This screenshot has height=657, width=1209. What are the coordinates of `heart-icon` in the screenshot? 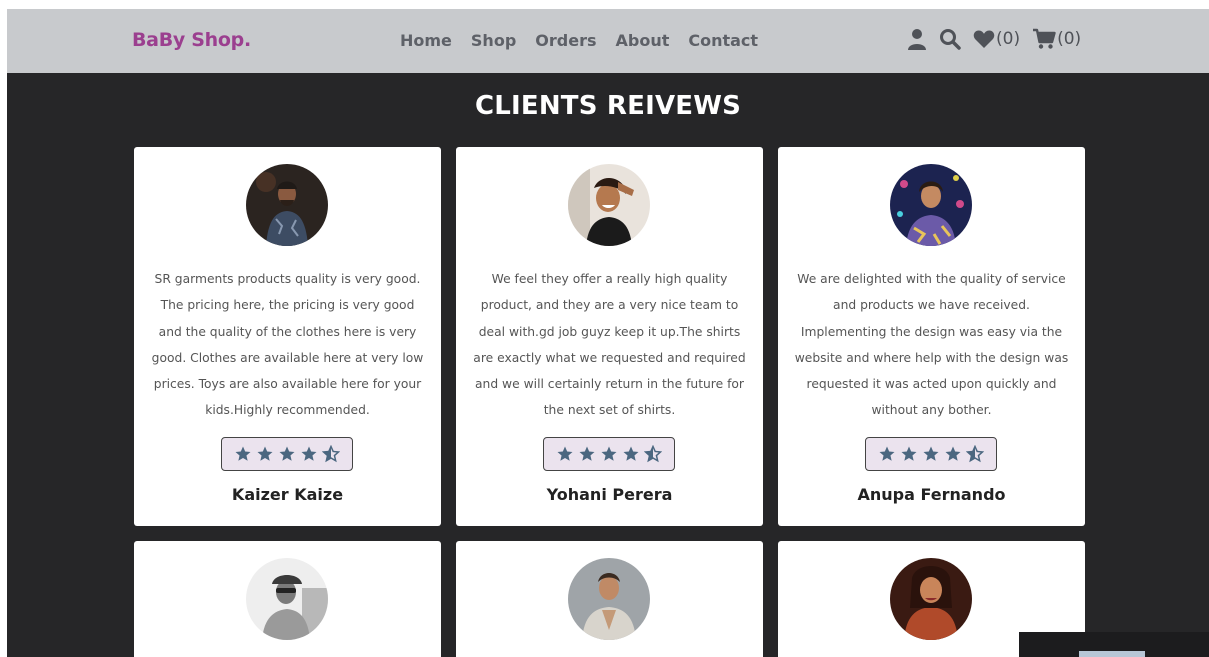 It's located at (984, 39).